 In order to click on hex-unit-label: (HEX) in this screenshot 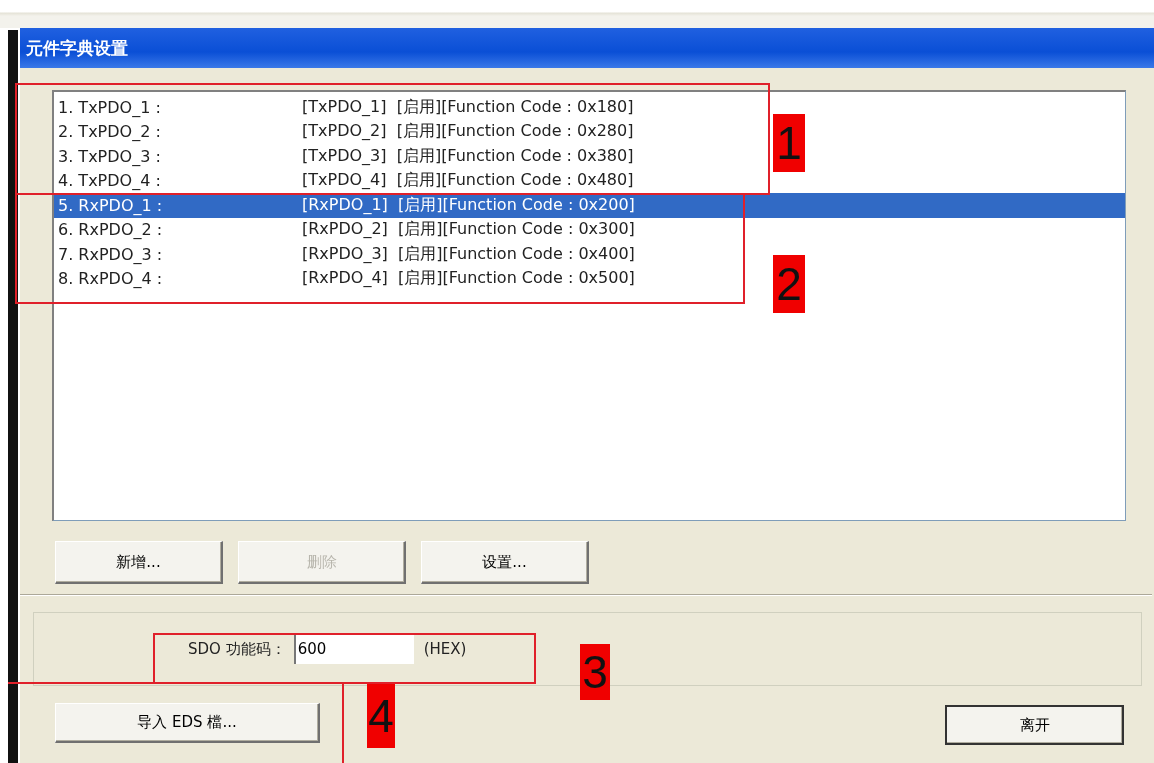, I will do `click(445, 649)`.